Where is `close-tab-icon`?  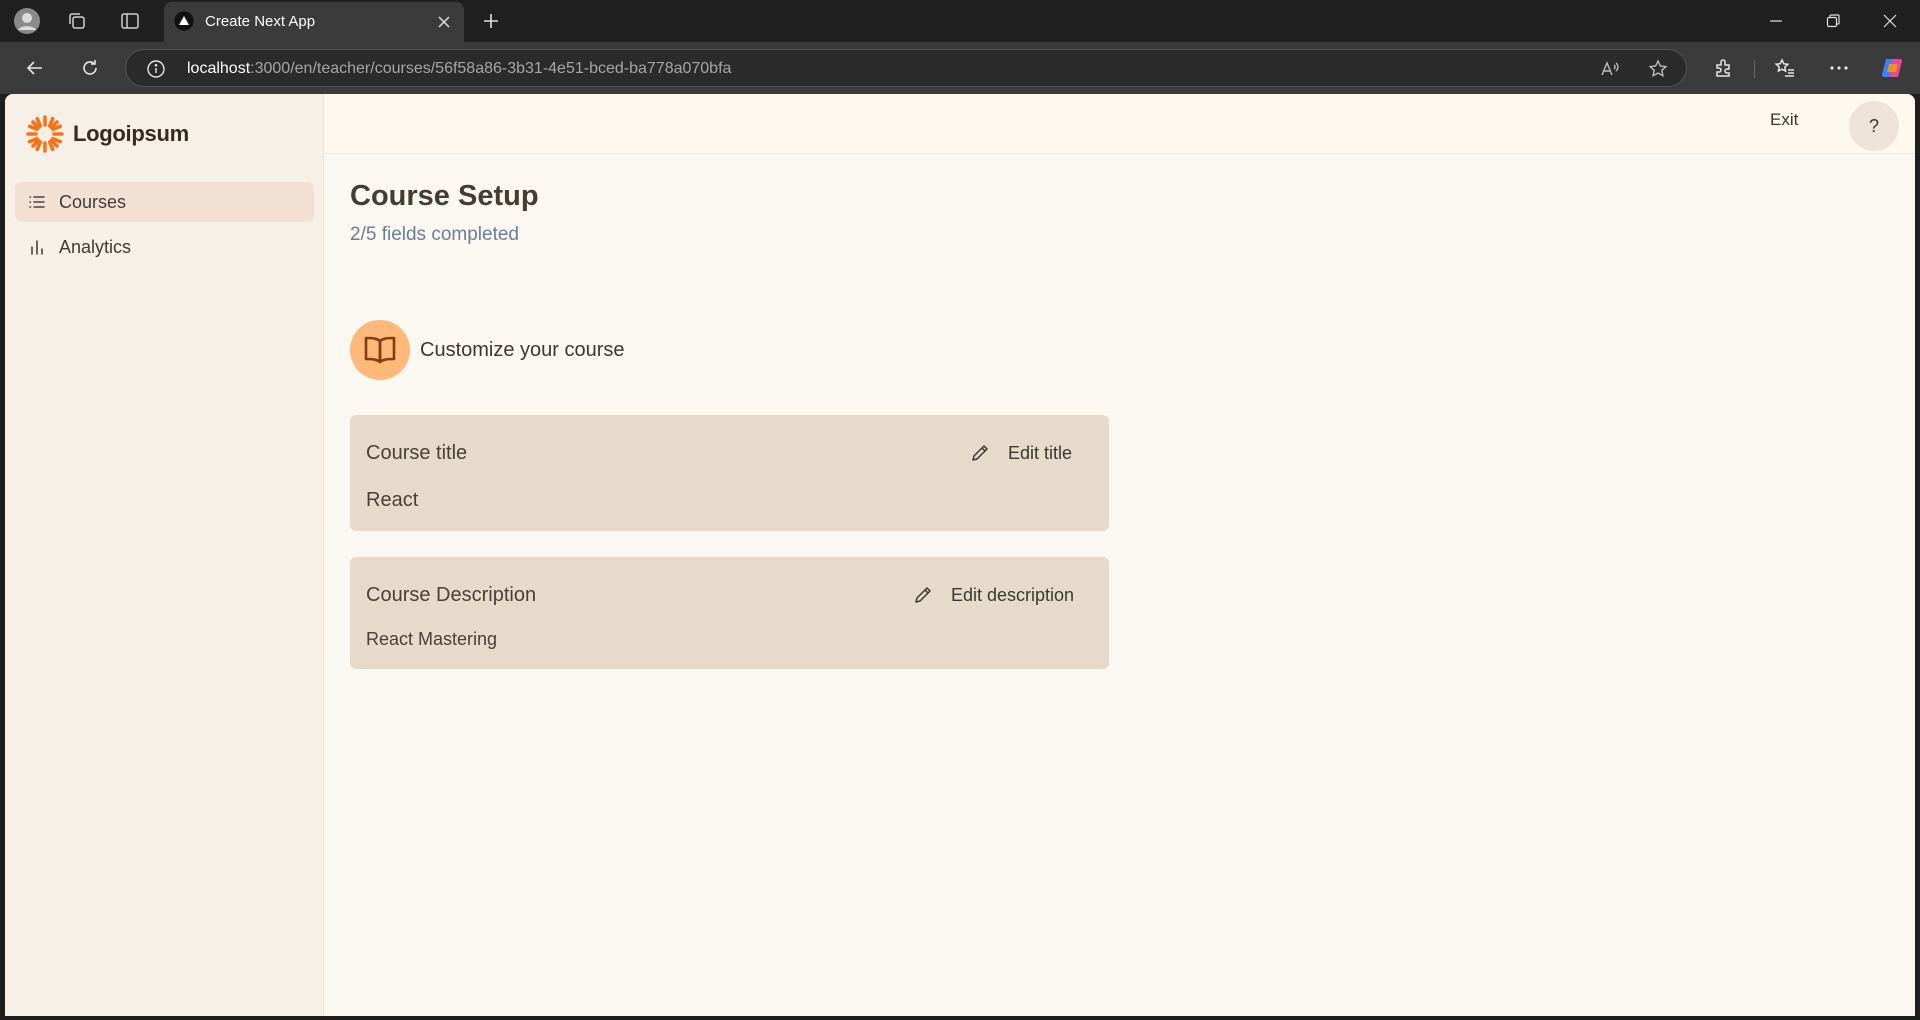
close-tab-icon is located at coordinates (444, 22).